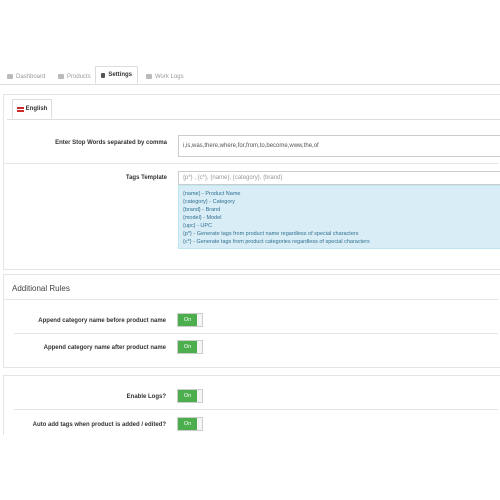 The image size is (500, 500). I want to click on tab-work-logs-label: Work Logs, so click(169, 76).